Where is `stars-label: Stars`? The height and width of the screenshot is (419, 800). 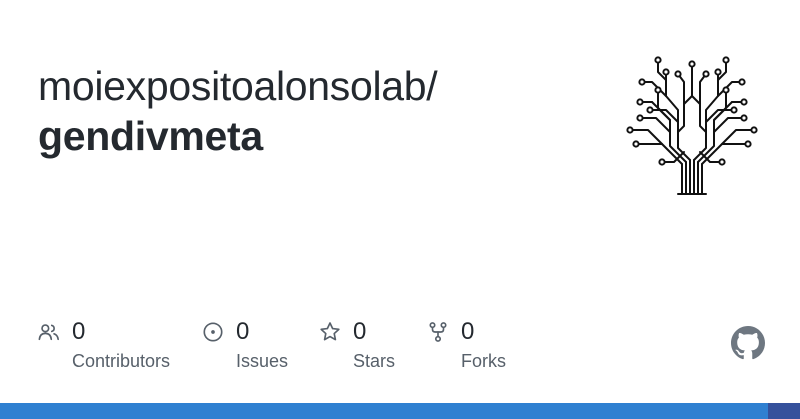 stars-label: Stars is located at coordinates (374, 361).